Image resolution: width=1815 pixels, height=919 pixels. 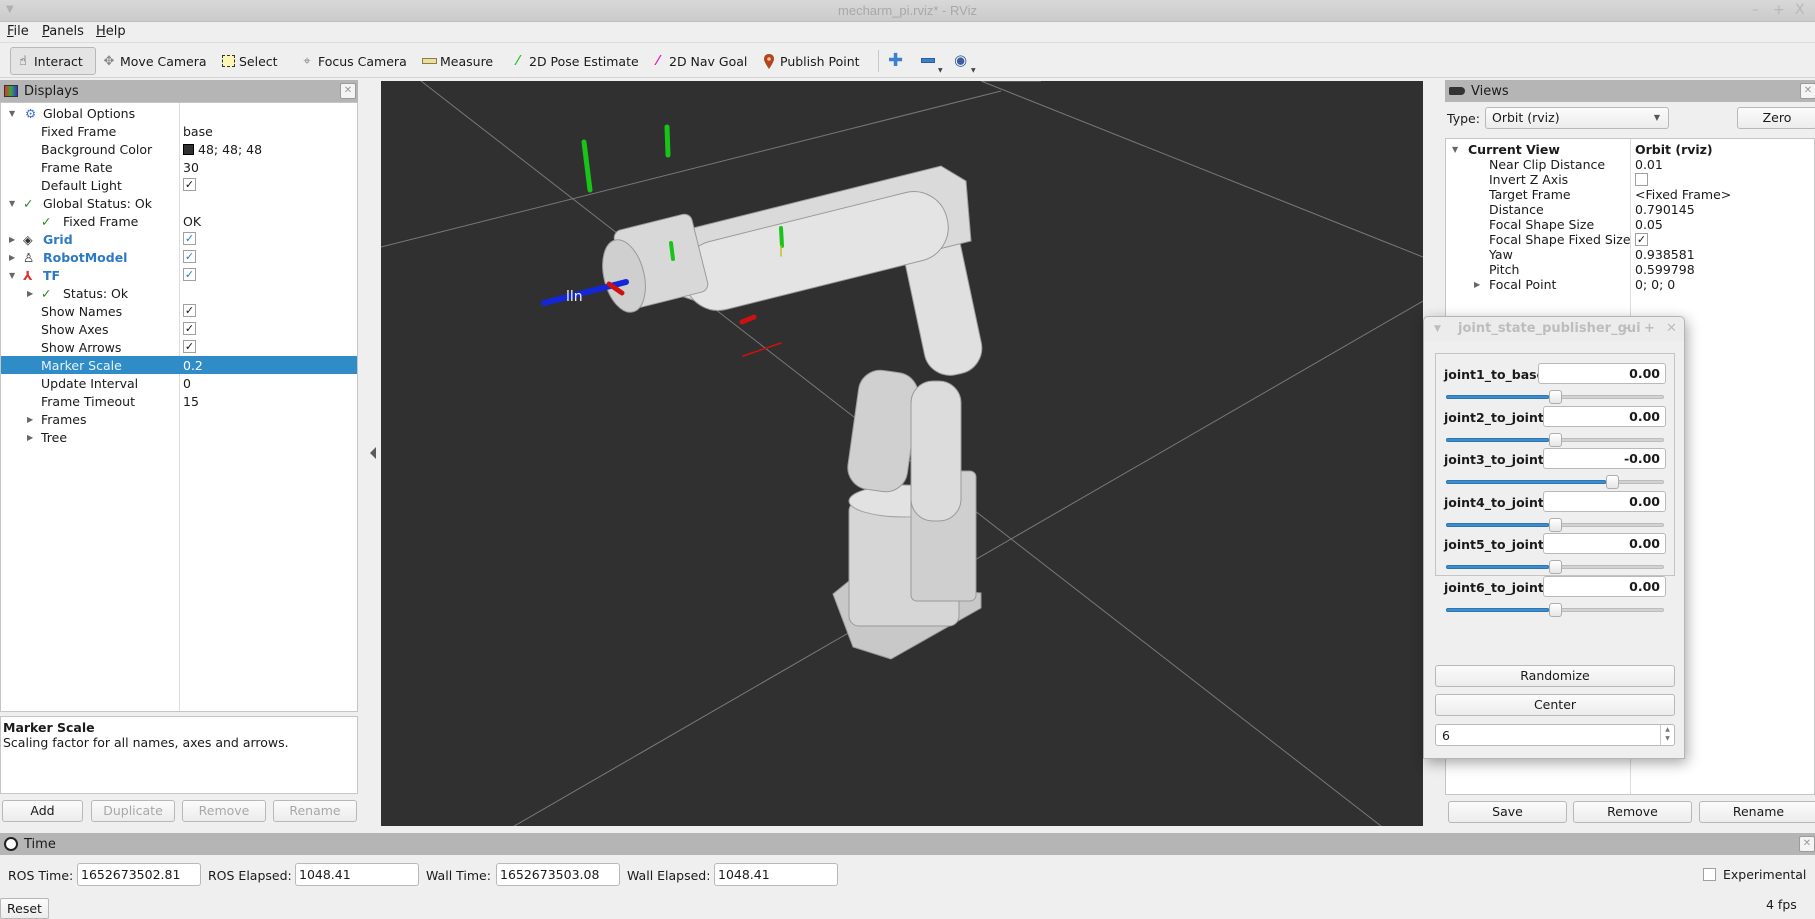 What do you see at coordinates (139, 874) in the screenshot?
I see `ros-time-field: 1652673502.81` at bounding box center [139, 874].